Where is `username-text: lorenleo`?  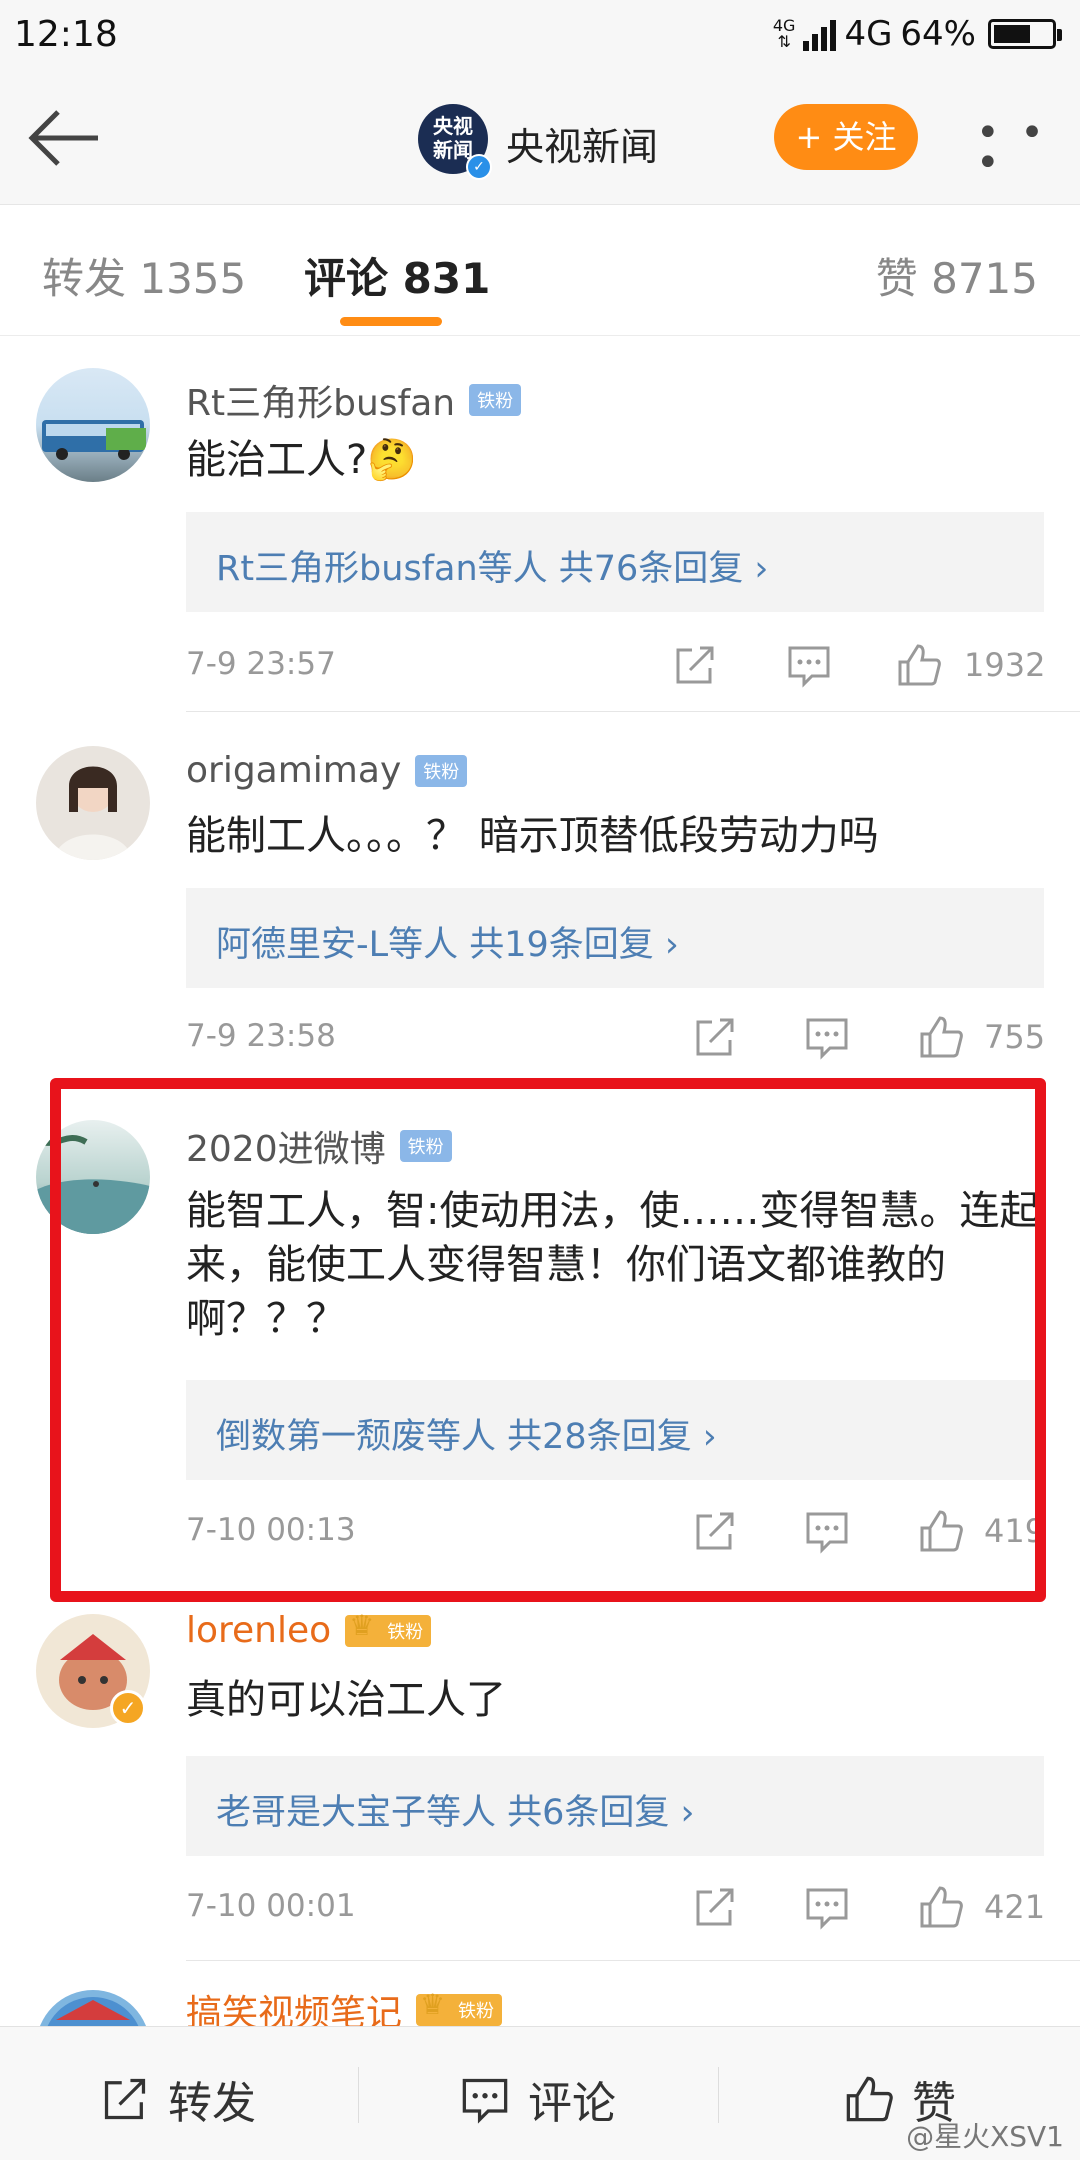 username-text: lorenleo is located at coordinates (259, 1630).